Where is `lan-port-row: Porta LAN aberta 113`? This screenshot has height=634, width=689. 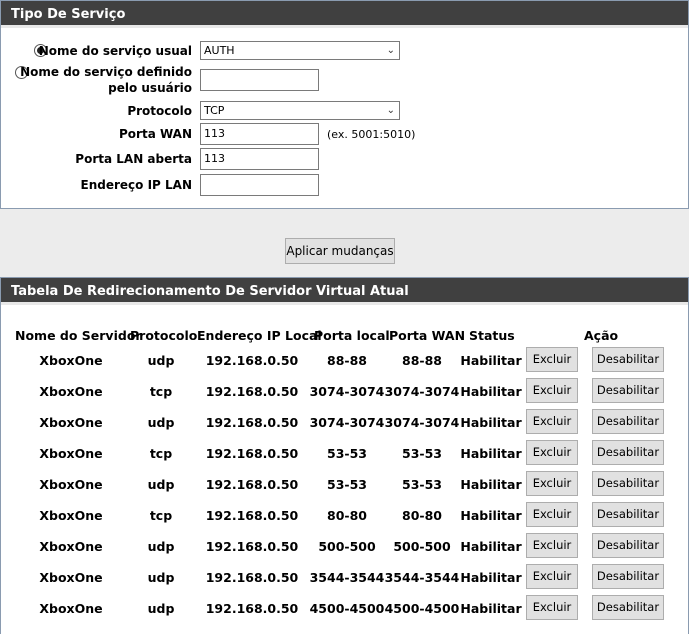 lan-port-row: Porta LAN aberta 113 is located at coordinates (345, 160).